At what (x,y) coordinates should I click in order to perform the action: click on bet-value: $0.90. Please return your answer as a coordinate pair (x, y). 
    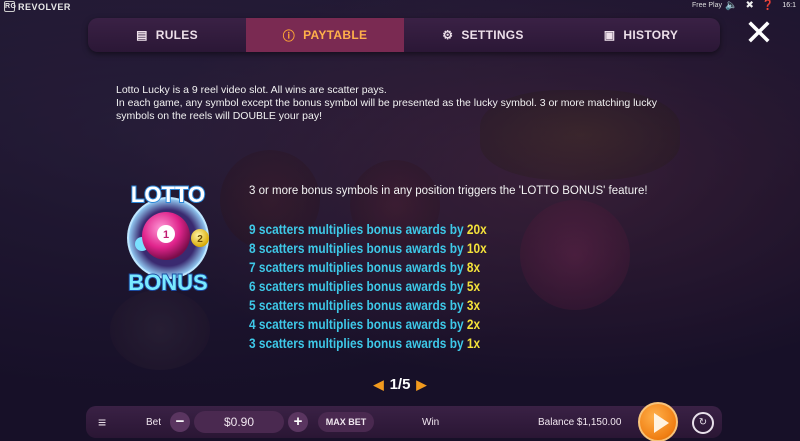
    Looking at the image, I should click on (239, 422).